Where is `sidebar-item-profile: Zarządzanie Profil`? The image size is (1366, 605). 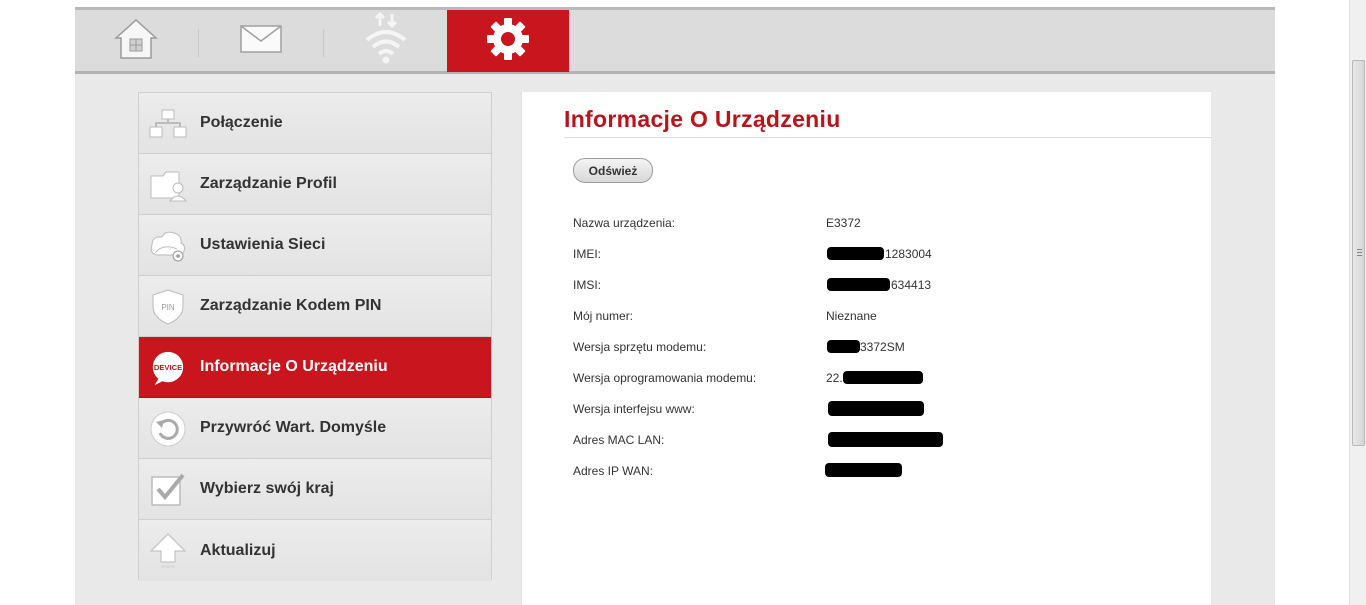
sidebar-item-profile: Zarządzanie Profil is located at coordinates (315, 184).